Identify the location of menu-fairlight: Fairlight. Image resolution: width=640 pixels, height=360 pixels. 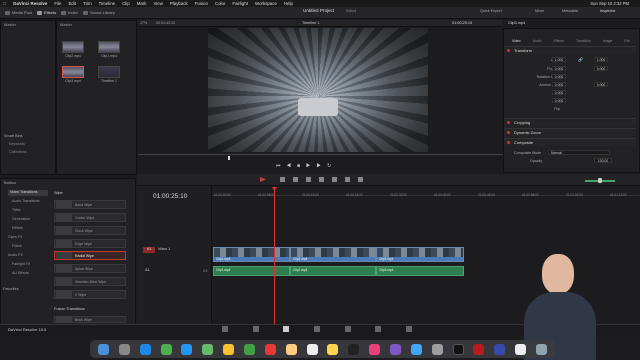
(240, 3).